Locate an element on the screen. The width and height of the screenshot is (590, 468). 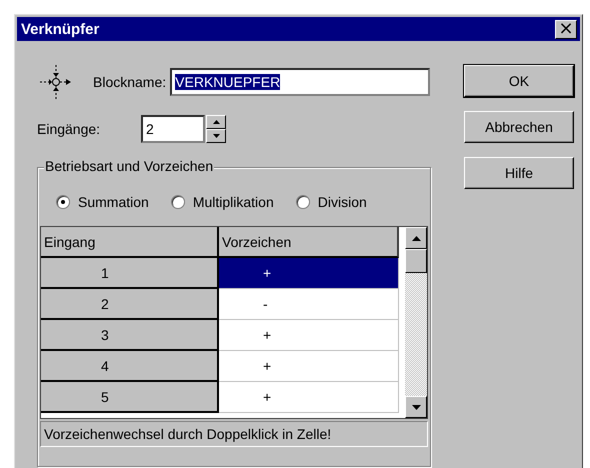
column-header: Vorzeichen is located at coordinates (309, 242).